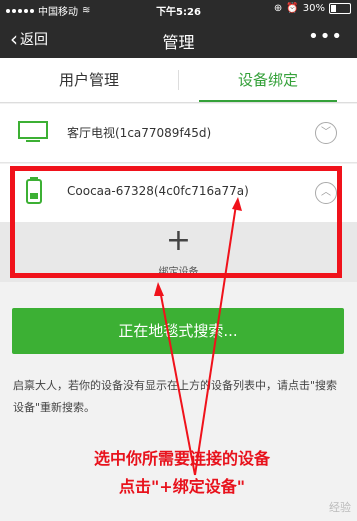  What do you see at coordinates (215, 340) in the screenshot?
I see `annotation-arrow-to-device` at bounding box center [215, 340].